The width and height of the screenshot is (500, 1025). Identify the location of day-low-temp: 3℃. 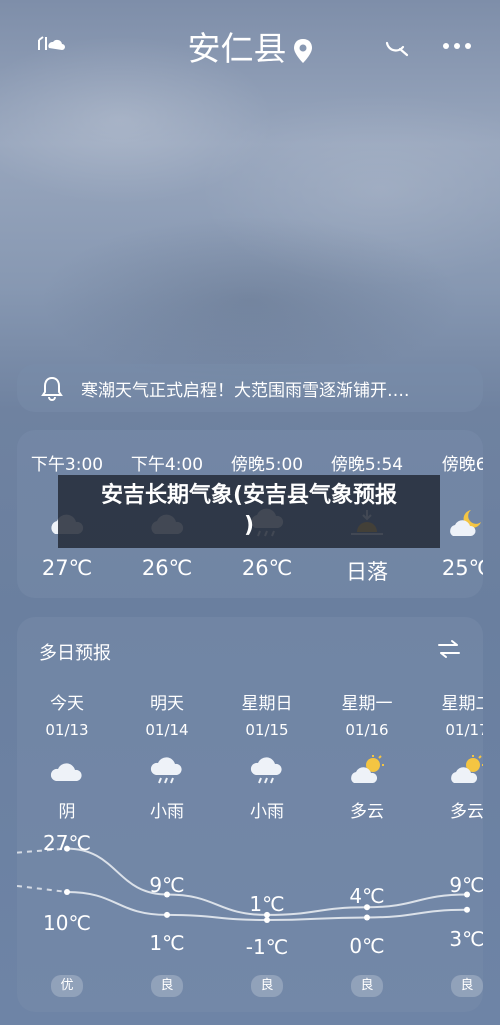
(466, 939).